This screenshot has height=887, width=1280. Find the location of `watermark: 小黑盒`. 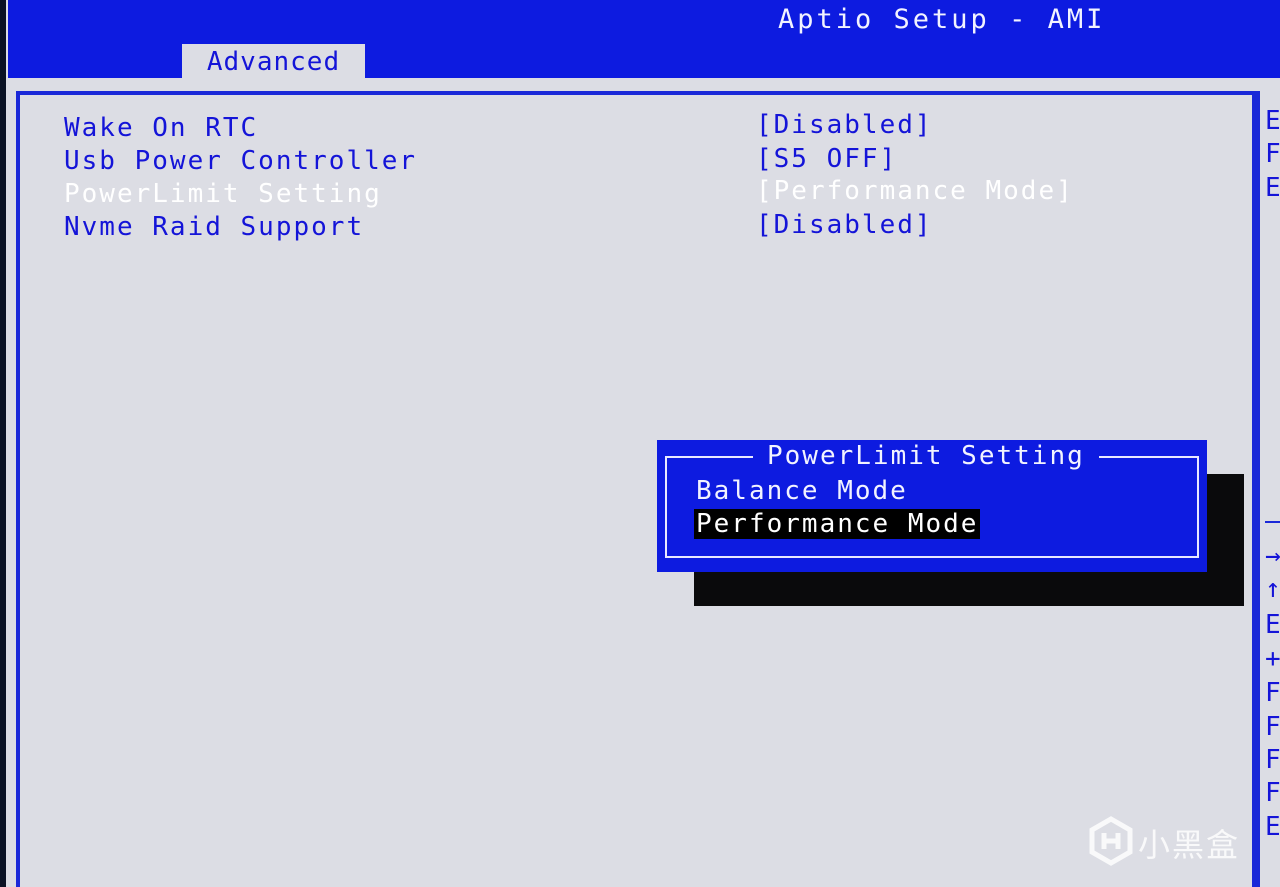

watermark: 小黑盒 is located at coordinates (1168, 841).